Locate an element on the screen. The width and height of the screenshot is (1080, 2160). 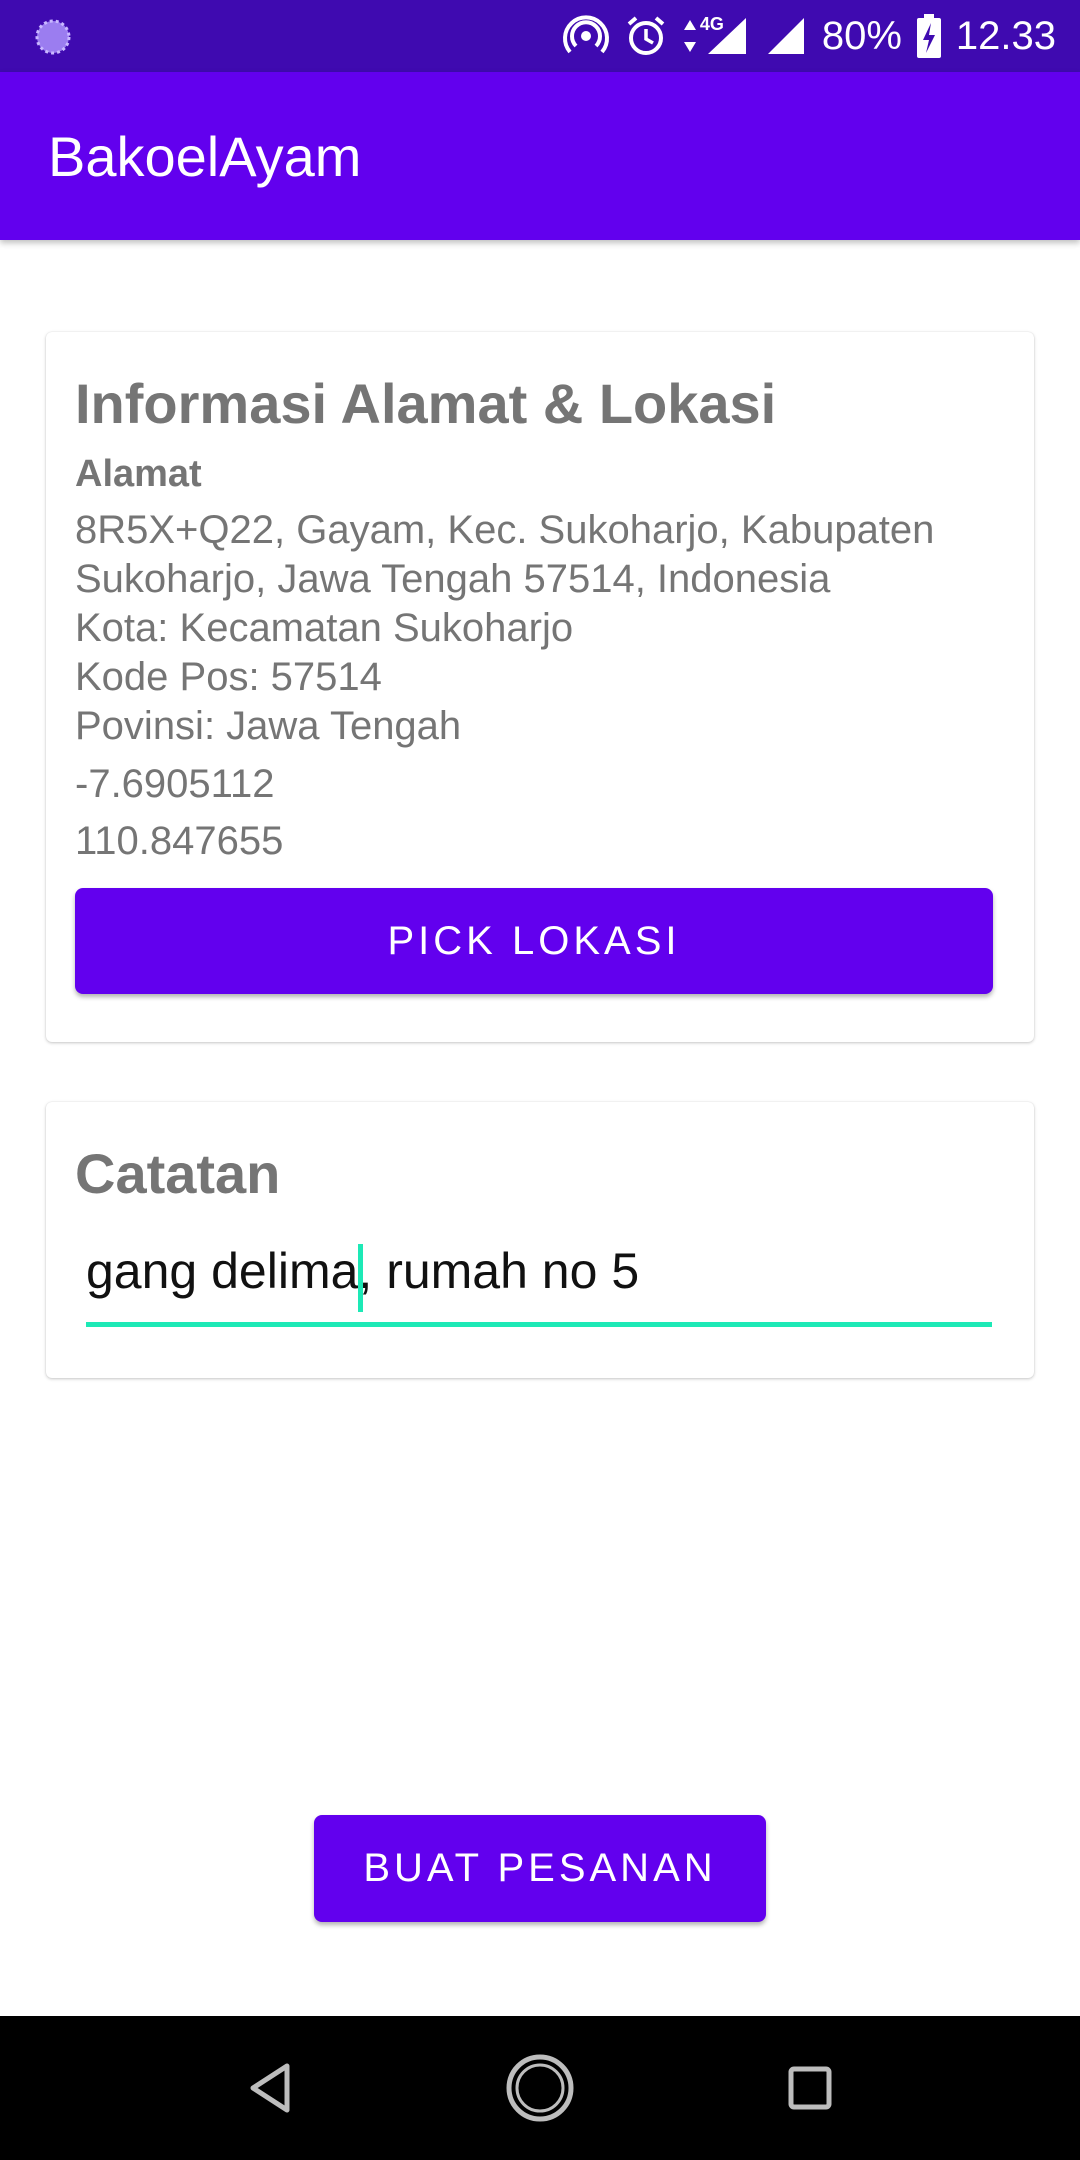
clock: 12.33 is located at coordinates (1005, 36).